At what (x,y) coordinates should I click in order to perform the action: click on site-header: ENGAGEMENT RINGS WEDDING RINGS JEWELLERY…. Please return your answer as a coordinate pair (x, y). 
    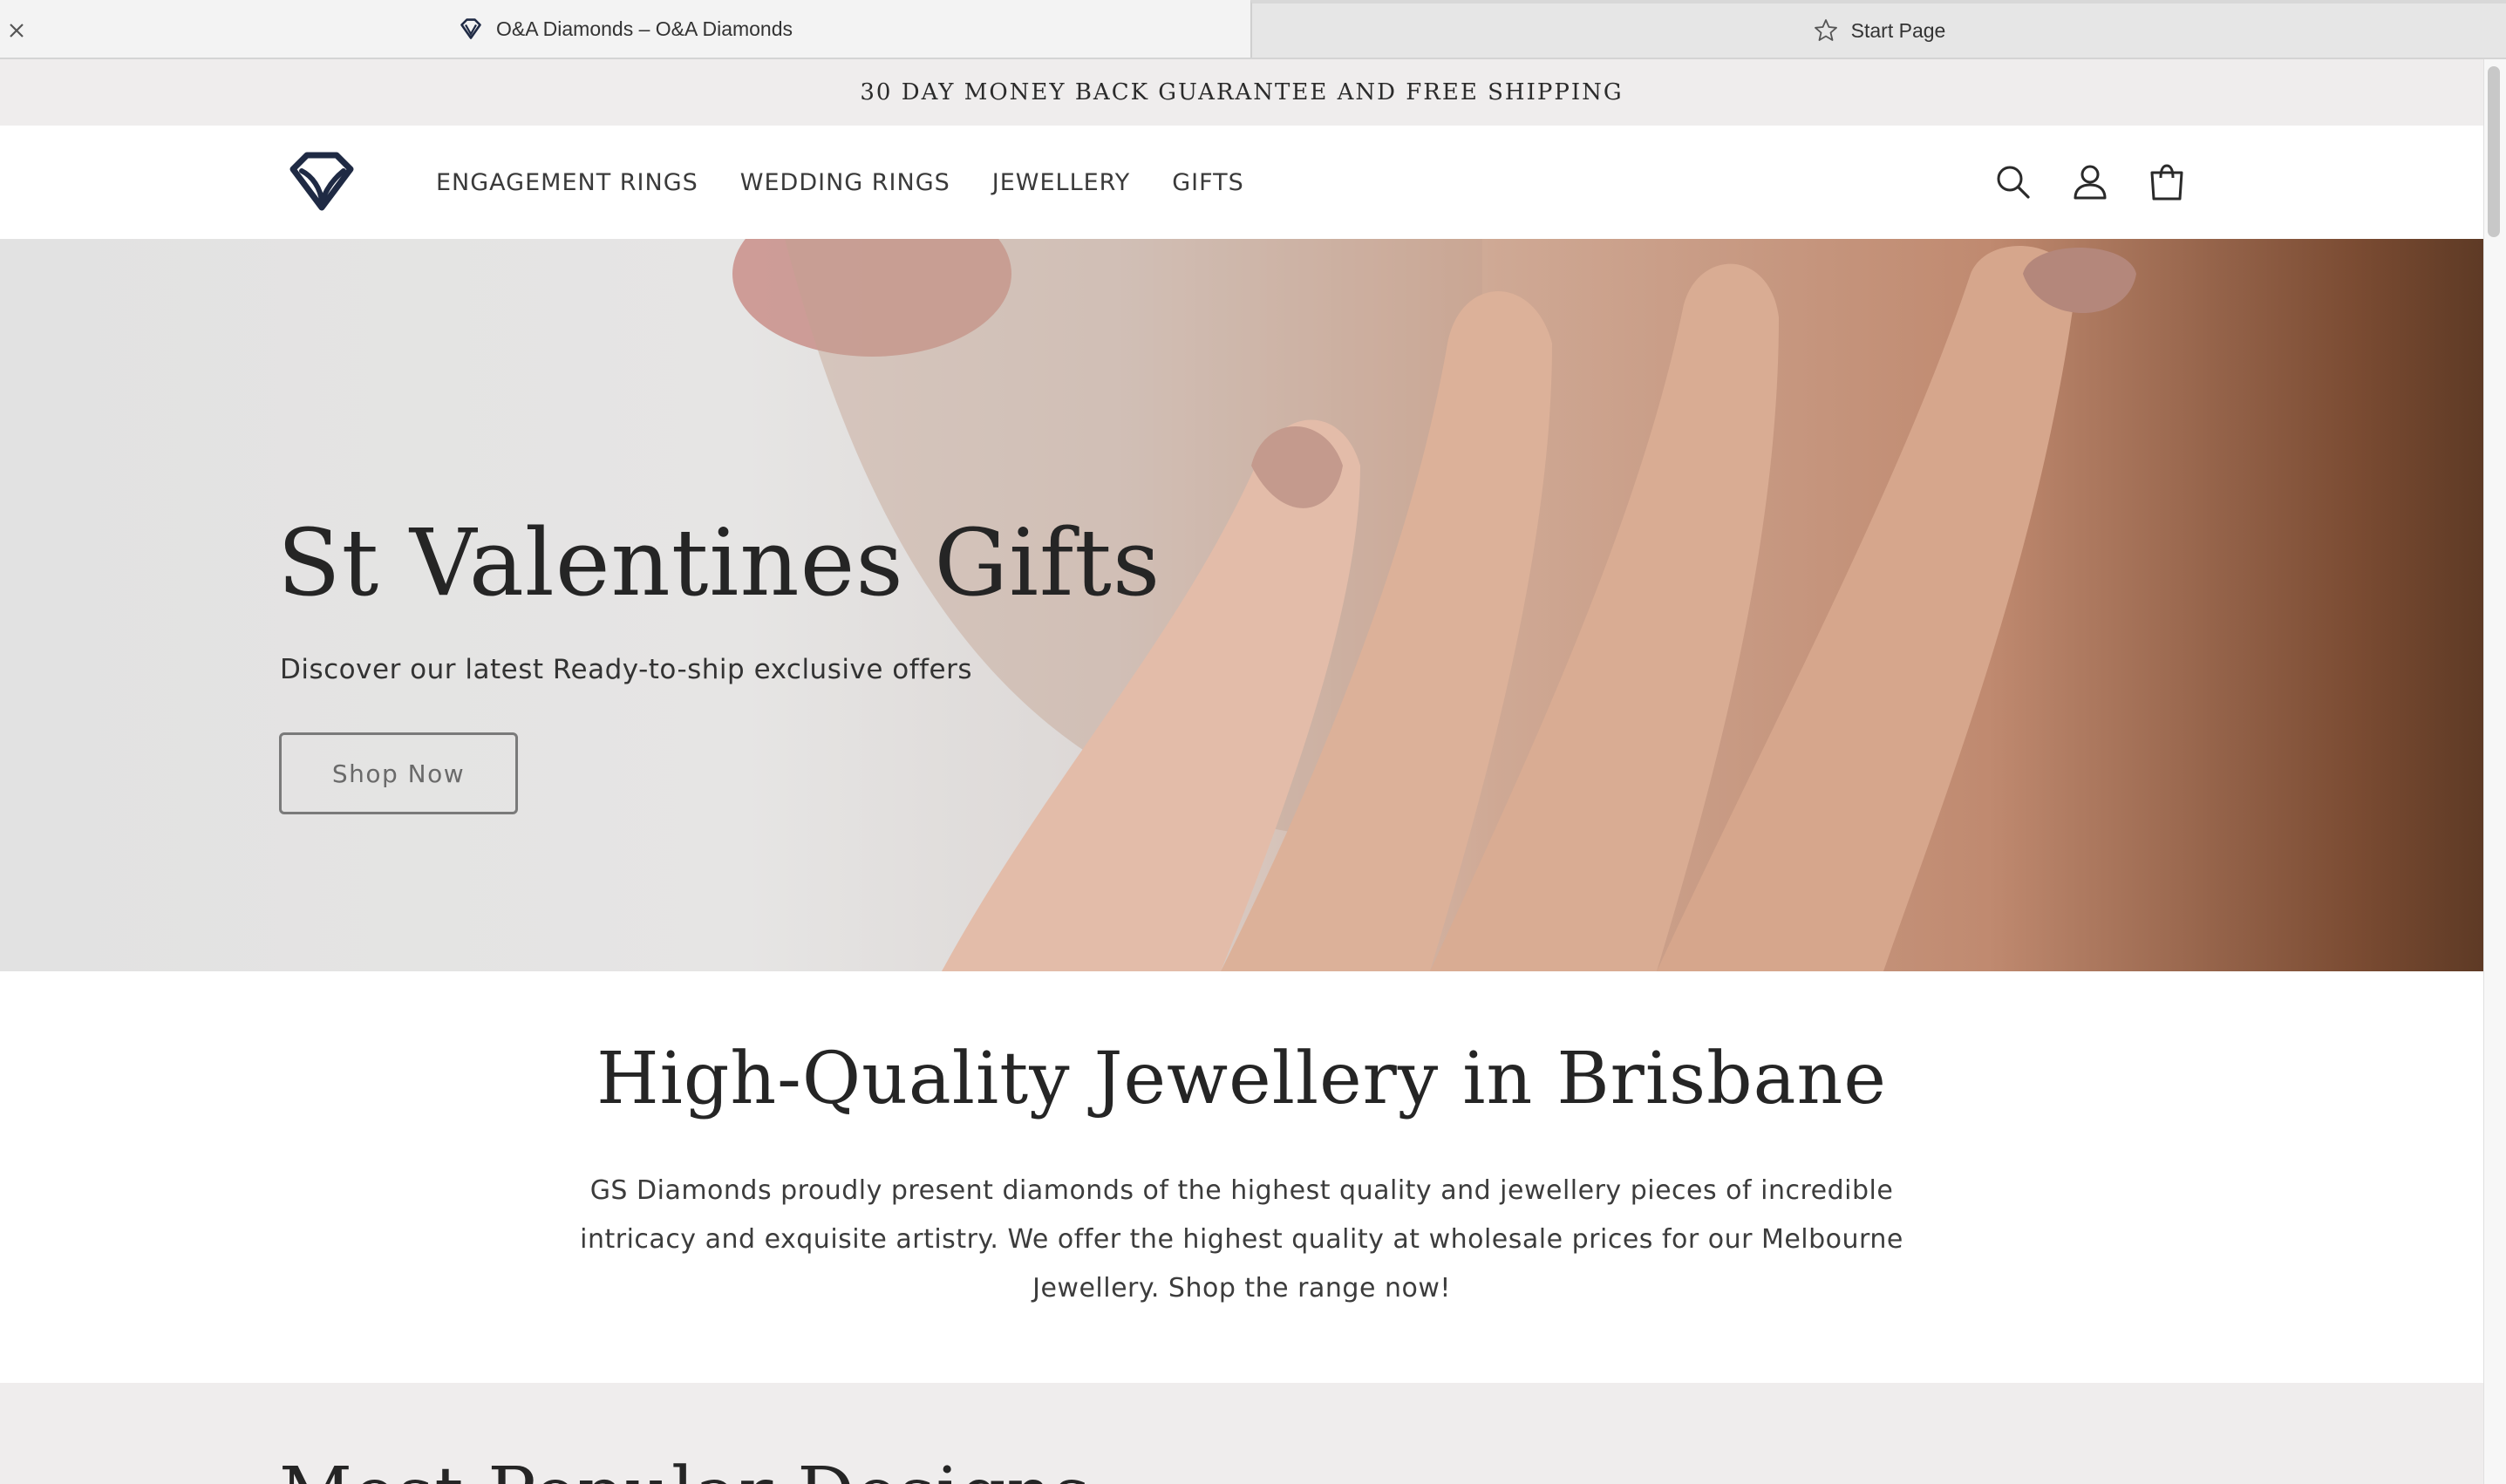
    Looking at the image, I should click on (1241, 182).